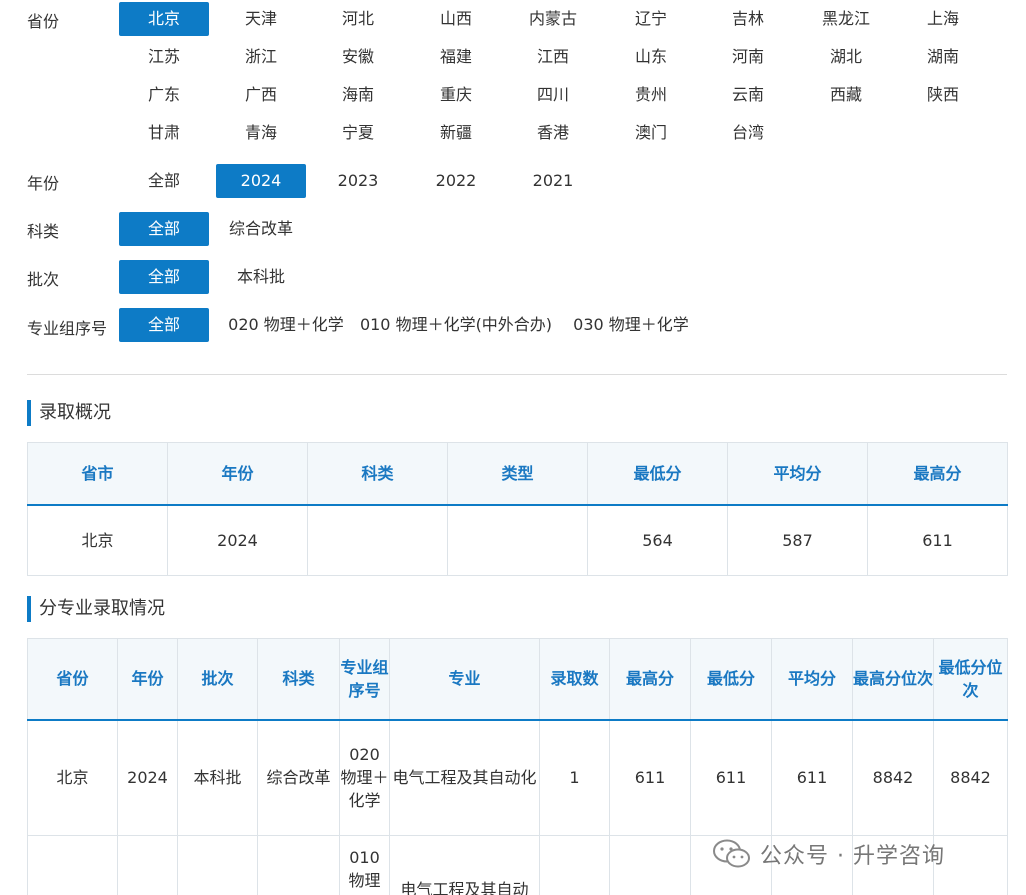 The height and width of the screenshot is (895, 1026). What do you see at coordinates (731, 679) in the screenshot?
I see `detail-header-cell: 最低分` at bounding box center [731, 679].